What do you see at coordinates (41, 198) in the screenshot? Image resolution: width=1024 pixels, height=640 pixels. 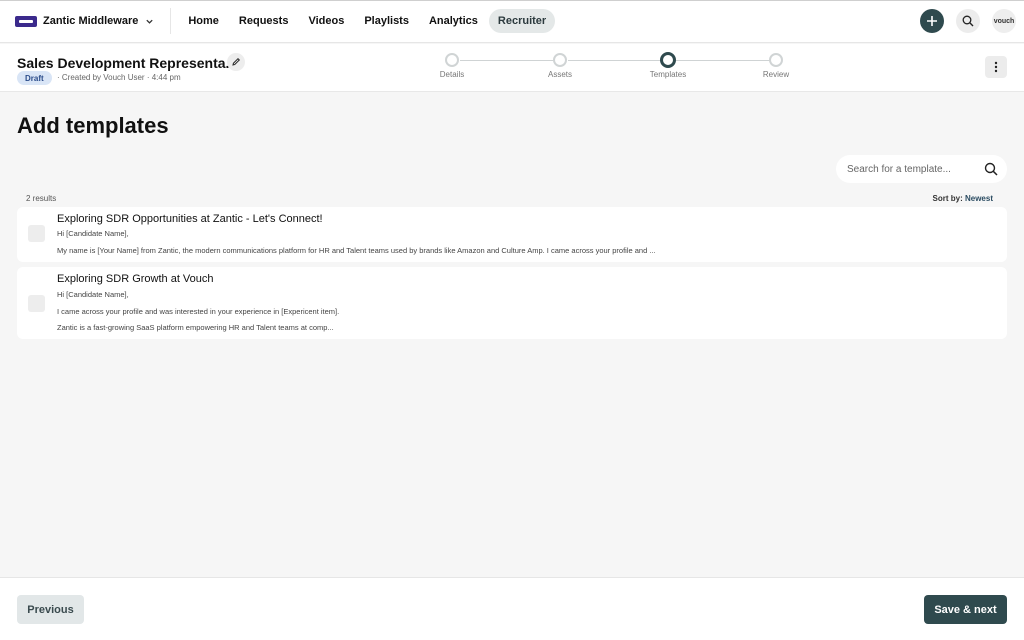 I see `results-count: 2 results` at bounding box center [41, 198].